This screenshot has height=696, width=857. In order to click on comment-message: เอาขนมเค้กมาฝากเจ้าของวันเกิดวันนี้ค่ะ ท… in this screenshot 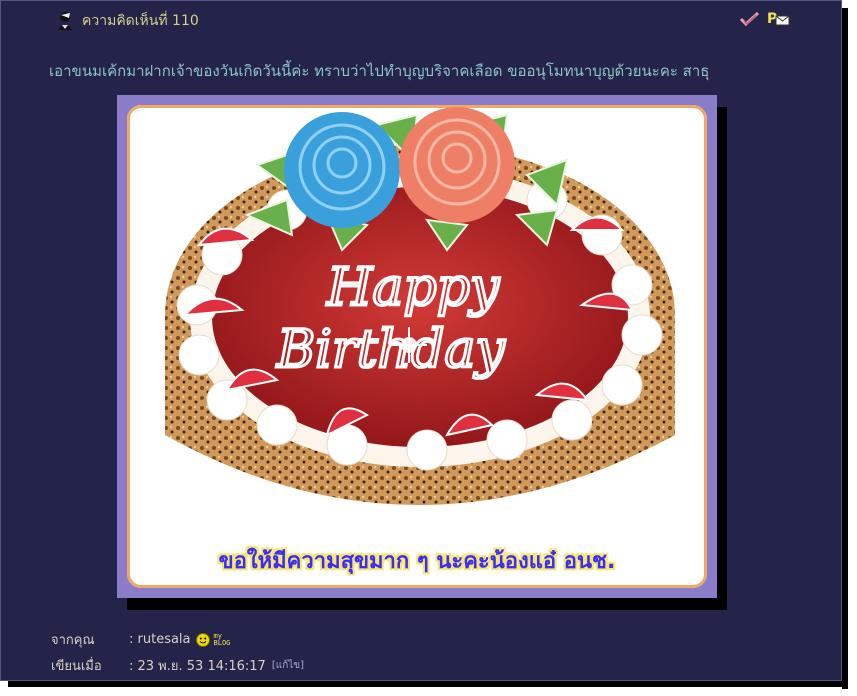, I will do `click(379, 71)`.